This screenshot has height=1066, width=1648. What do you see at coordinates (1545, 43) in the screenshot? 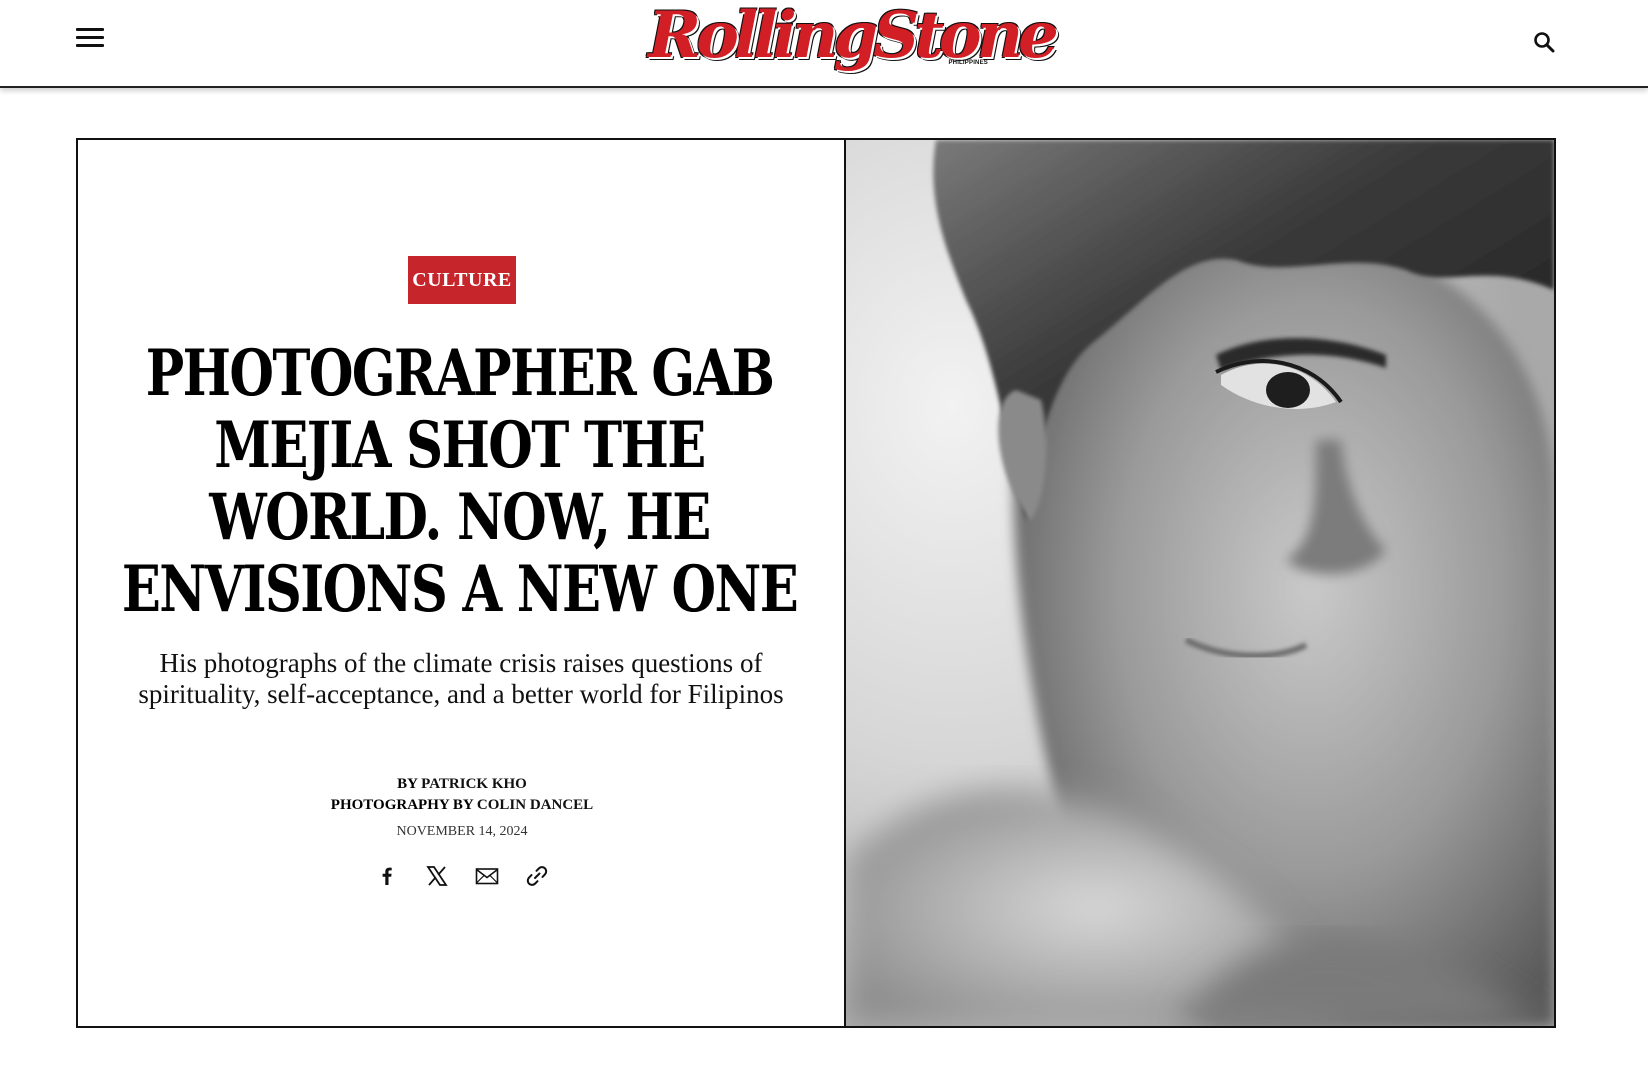
I see `search-icon` at bounding box center [1545, 43].